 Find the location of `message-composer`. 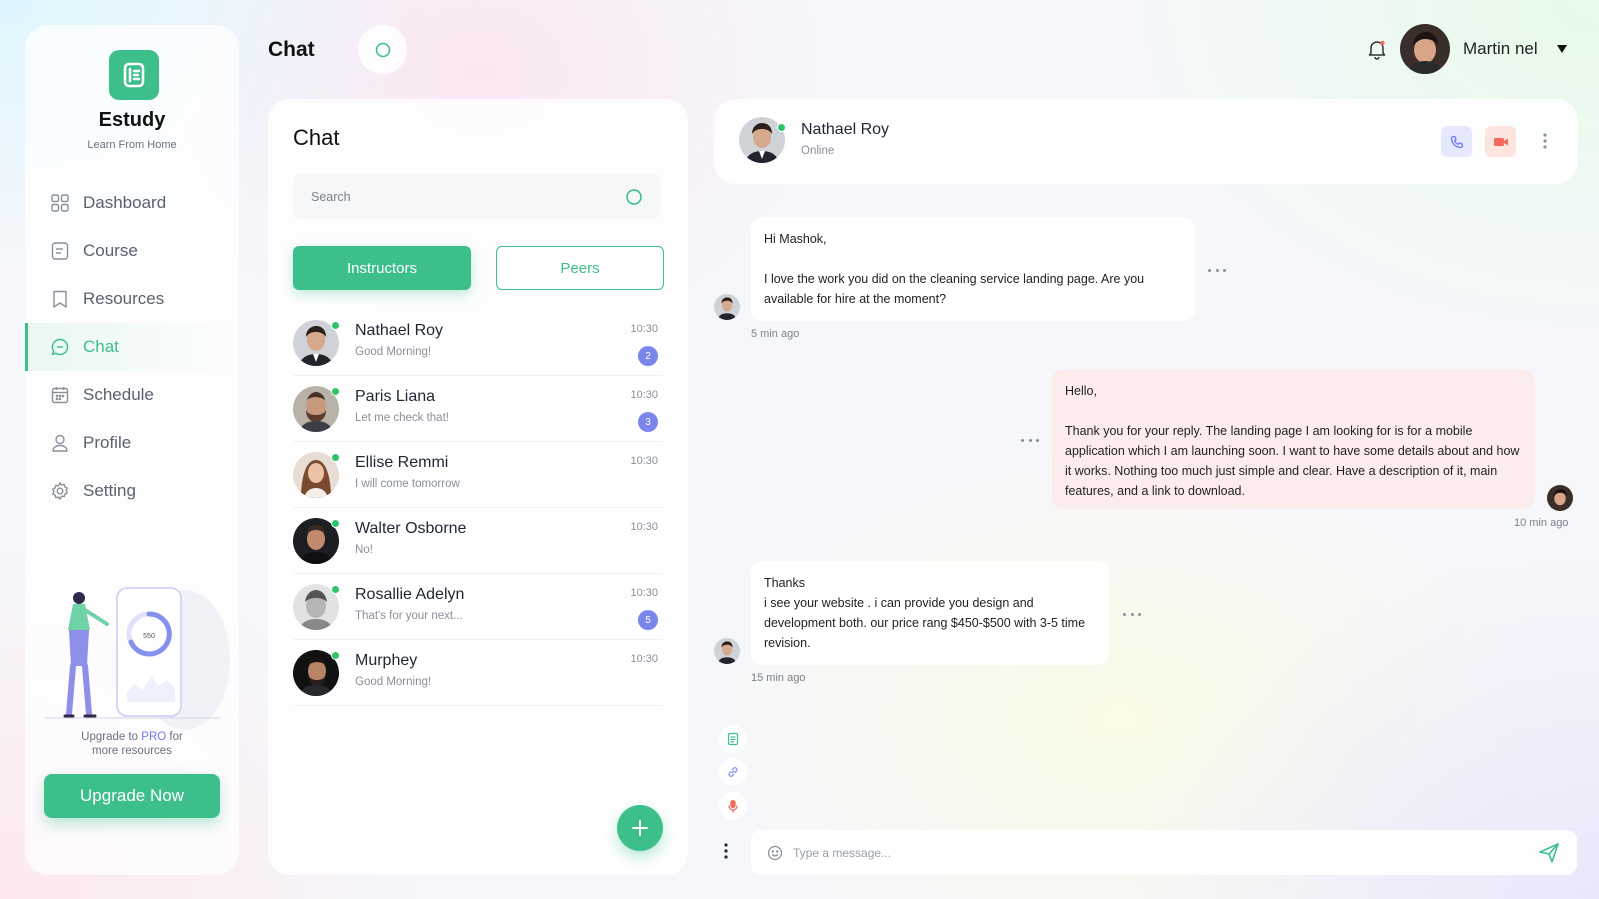

message-composer is located at coordinates (1164, 852).